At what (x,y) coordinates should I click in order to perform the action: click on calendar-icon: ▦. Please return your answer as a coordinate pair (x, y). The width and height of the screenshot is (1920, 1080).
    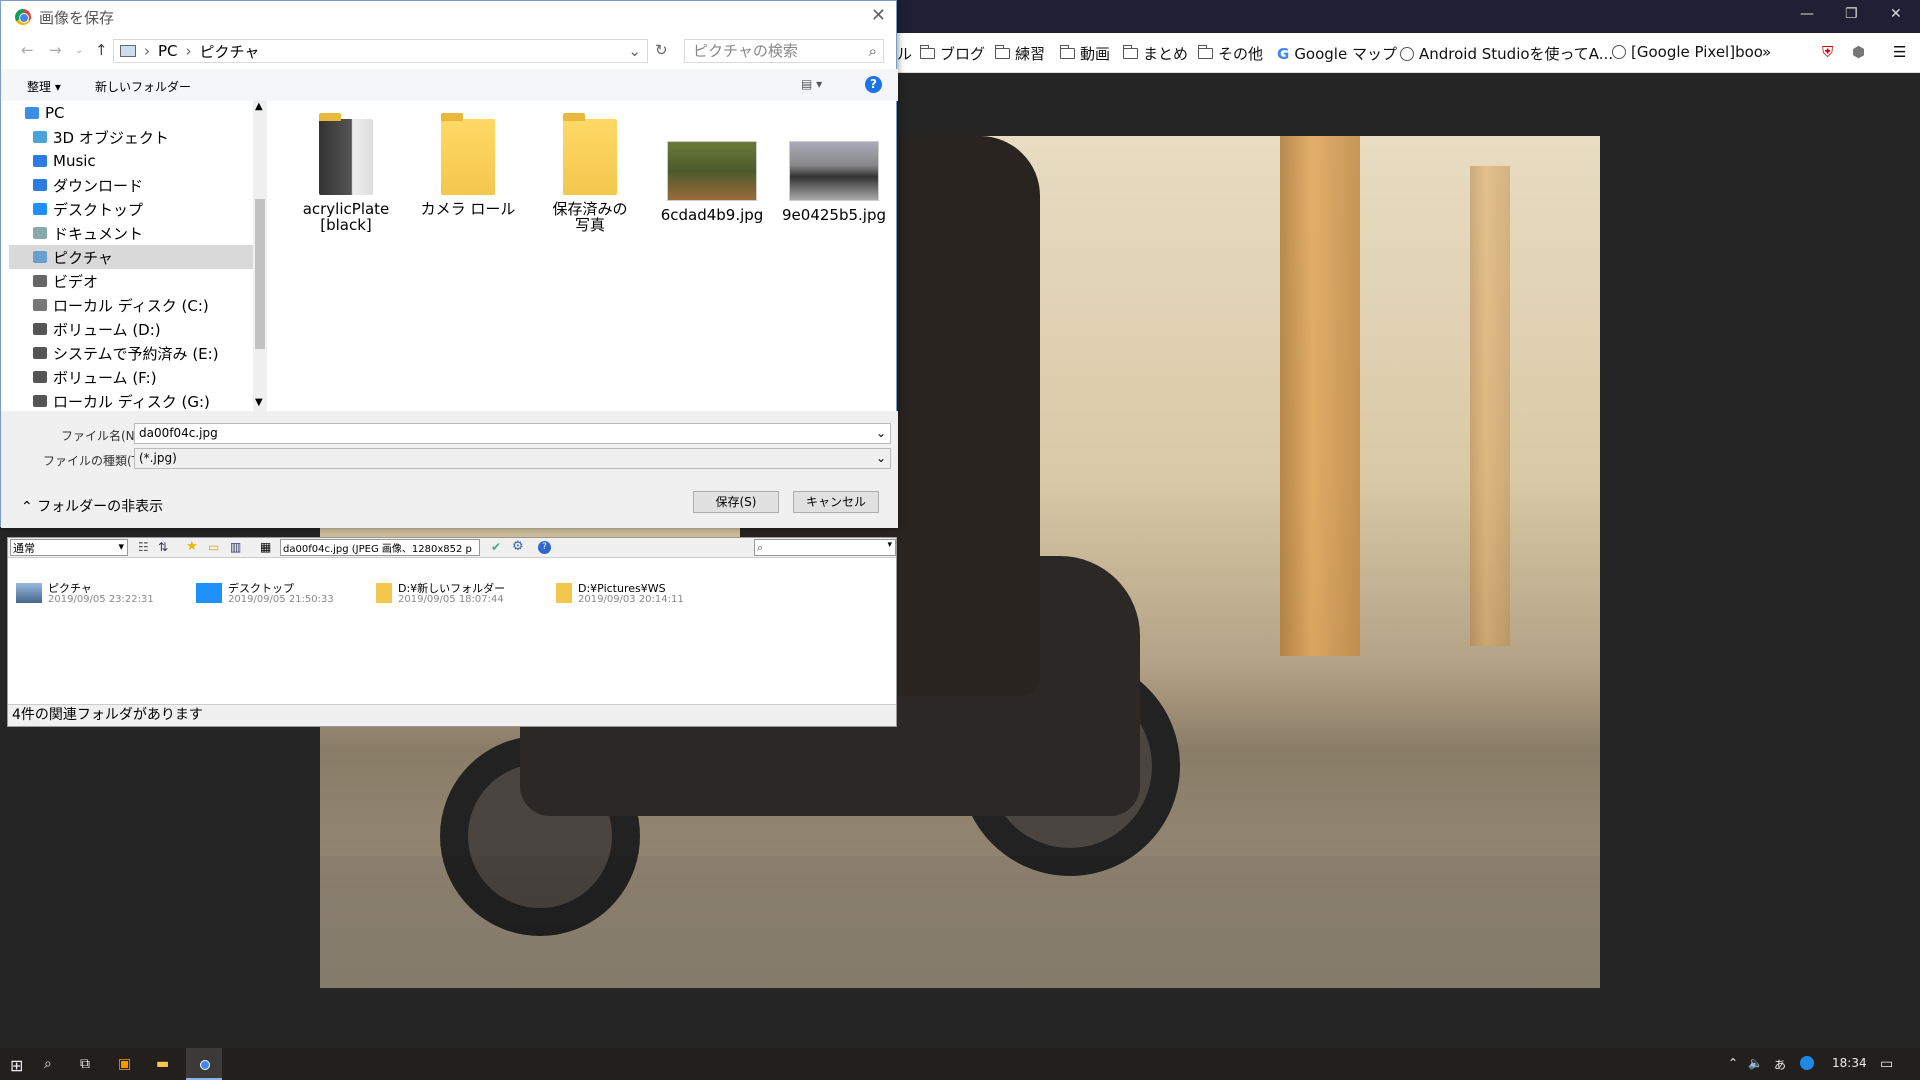
    Looking at the image, I should click on (265, 547).